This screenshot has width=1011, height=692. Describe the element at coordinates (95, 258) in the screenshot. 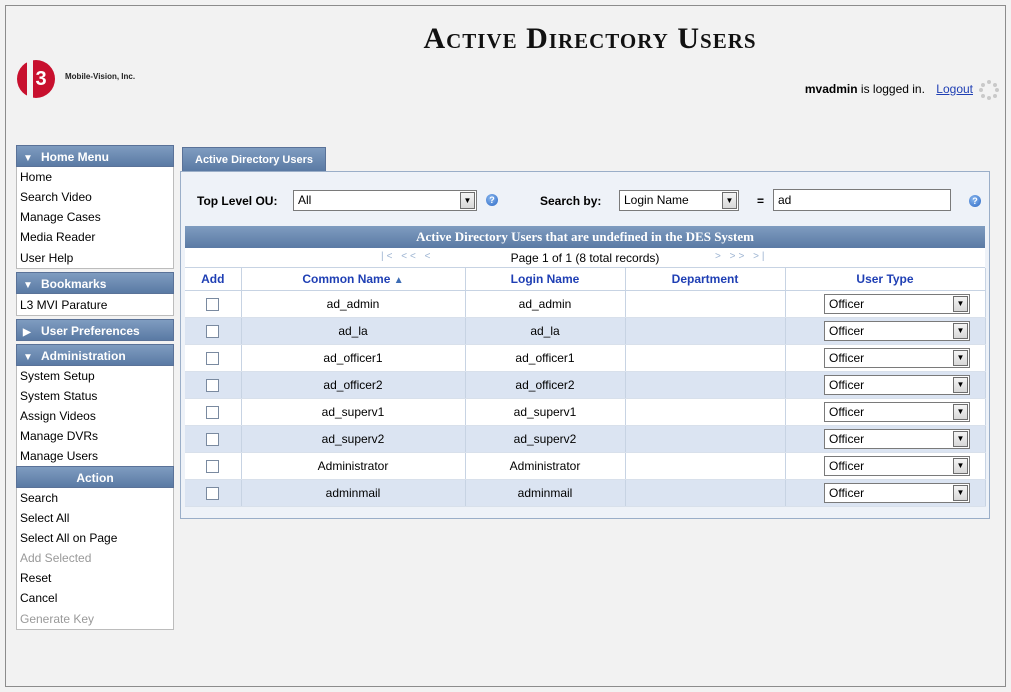

I see `sidebar-item-user-help: User Help` at that location.